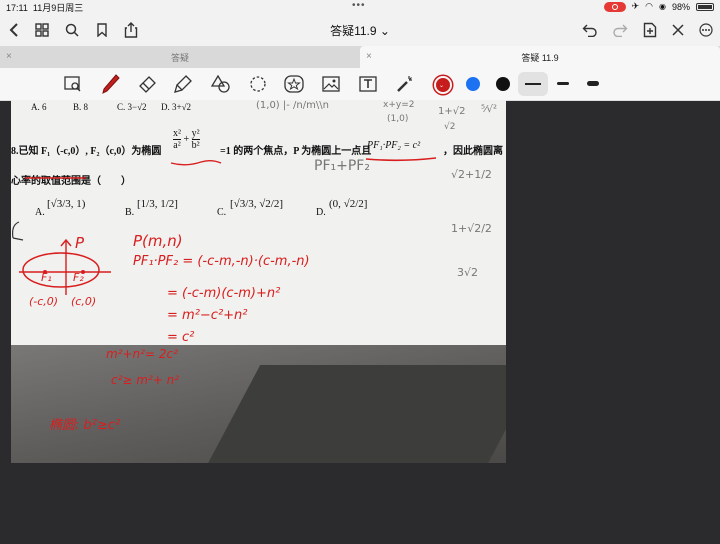  I want to click on ink-step-3: = c², so click(181, 337).